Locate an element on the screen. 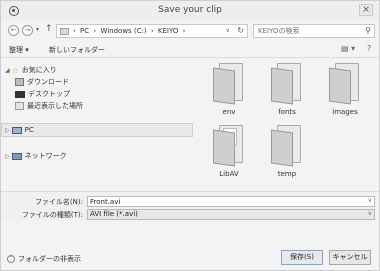 The height and width of the screenshot is (271, 380). recent-locations-dropdown: ▾ is located at coordinates (37, 29).